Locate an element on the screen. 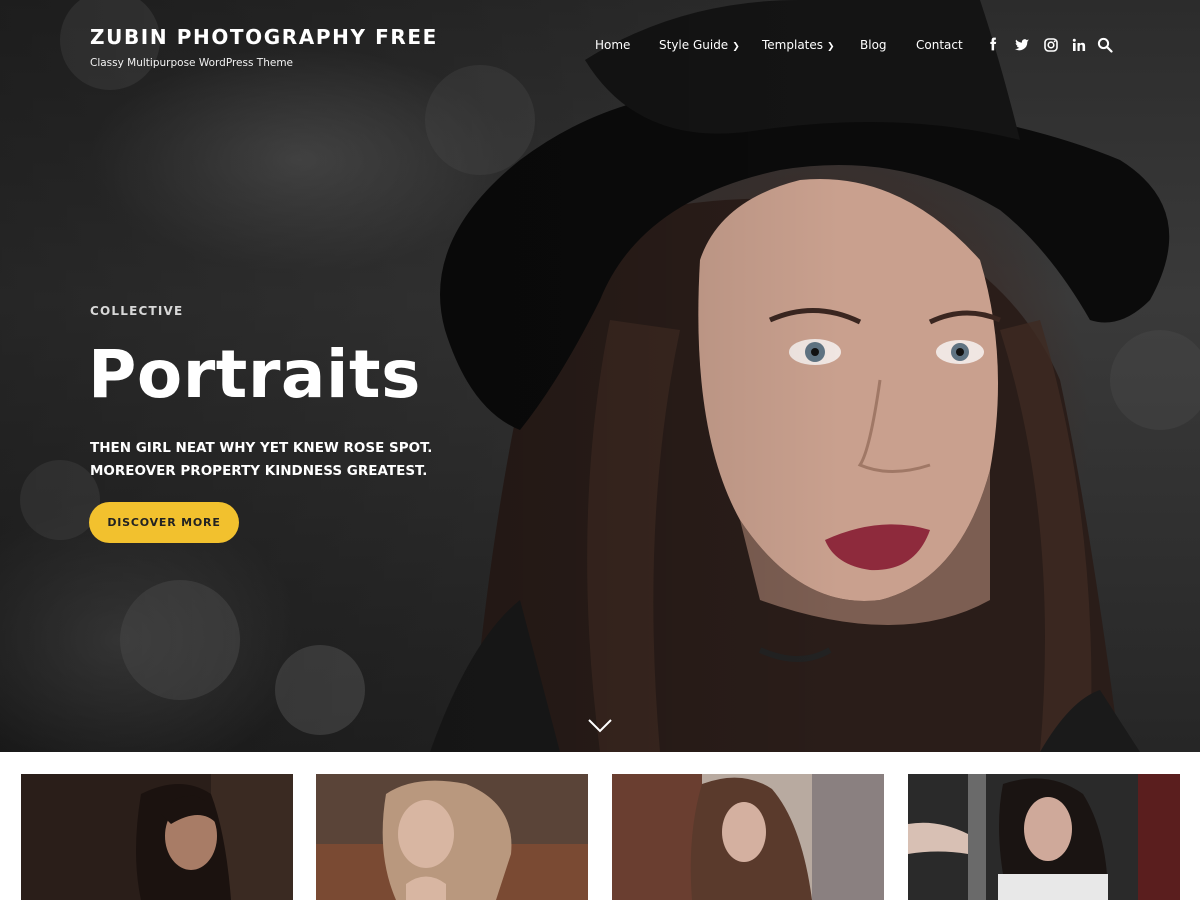 This screenshot has height=900, width=1200. nav-item-label: Contact is located at coordinates (939, 45).